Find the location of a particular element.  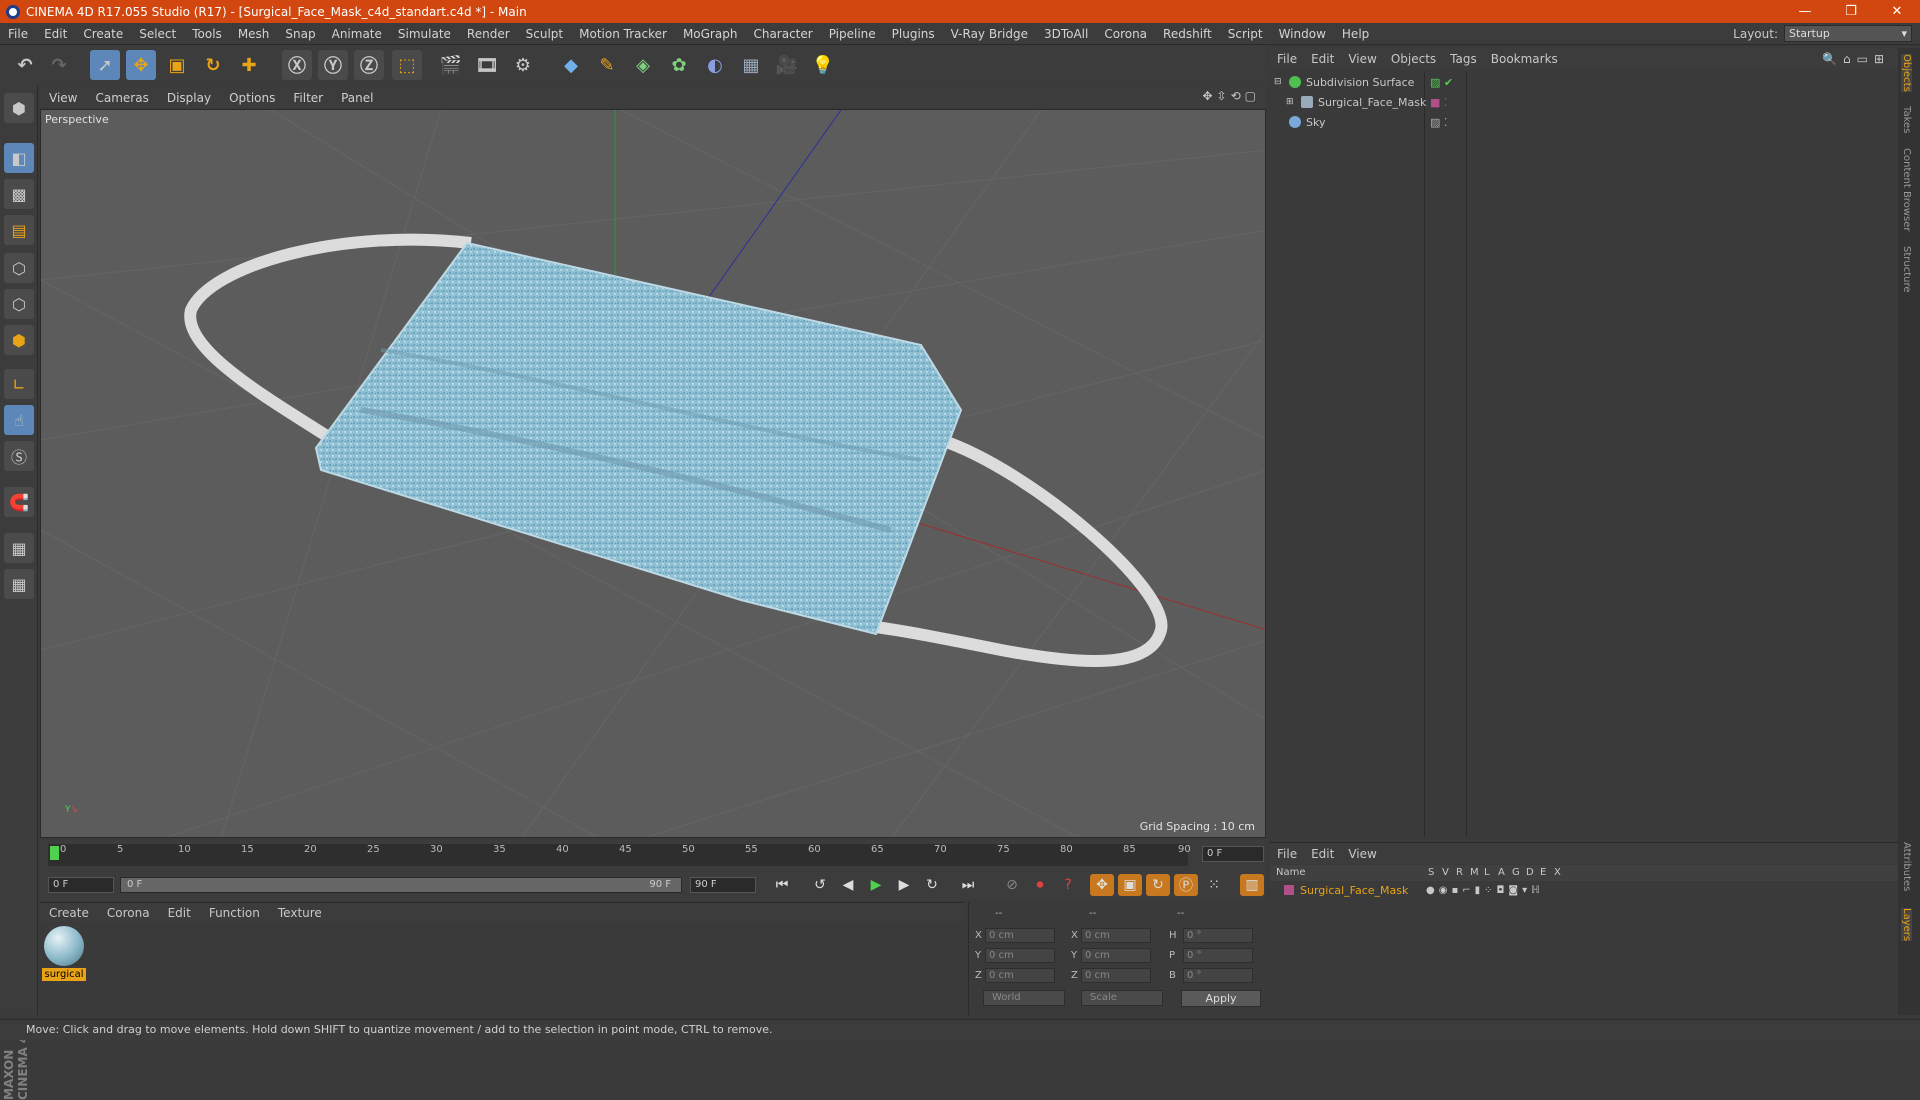

goto-start-icon: ⏮ is located at coordinates (782, 885).